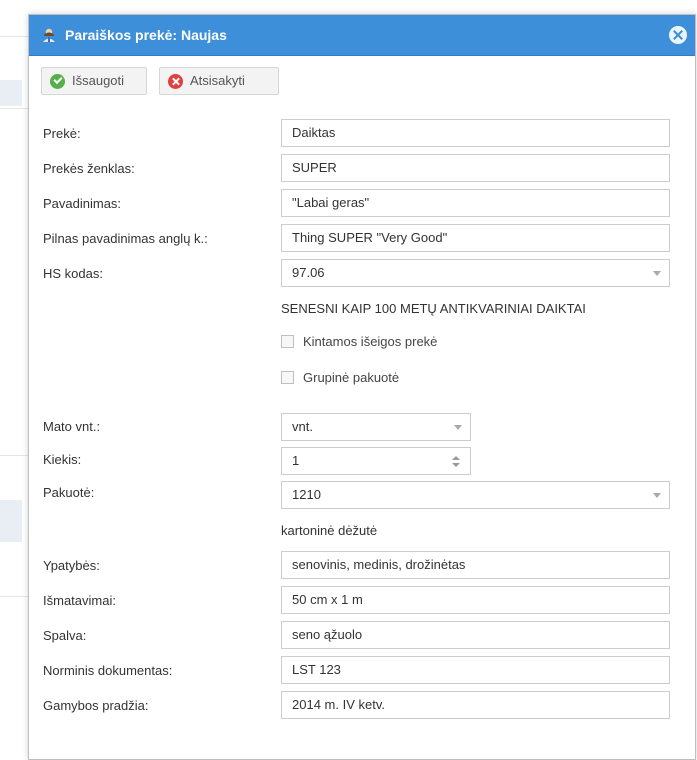 The height and width of the screenshot is (760, 697). Describe the element at coordinates (125, 238) in the screenshot. I see `pilnas-label: Pilnas pavadinimas anglų k.:` at that location.